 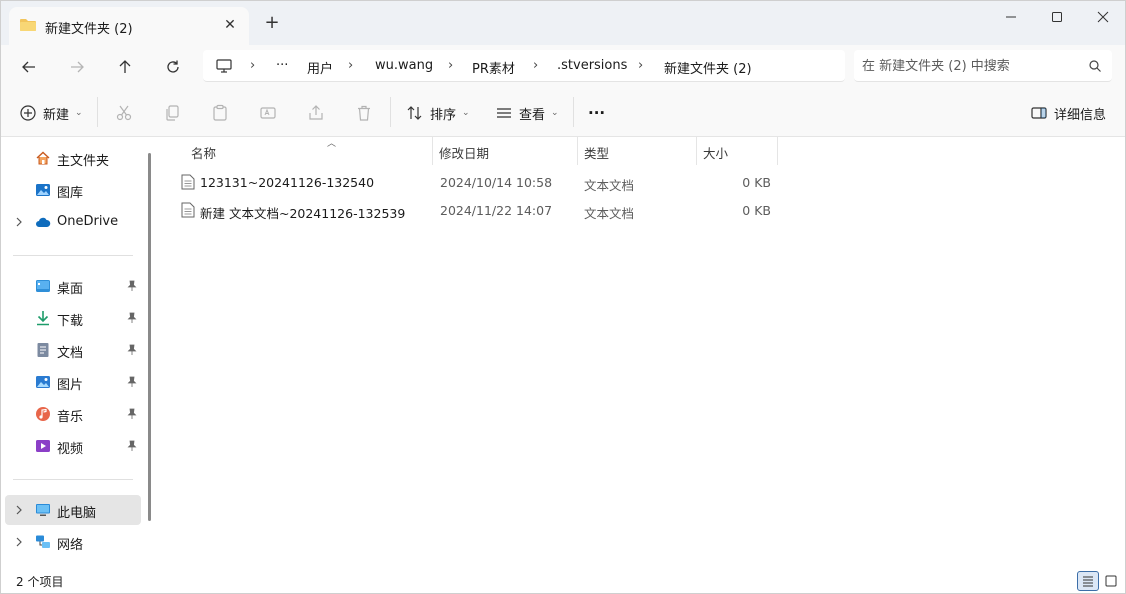 What do you see at coordinates (173, 67) in the screenshot?
I see `refresh-button` at bounding box center [173, 67].